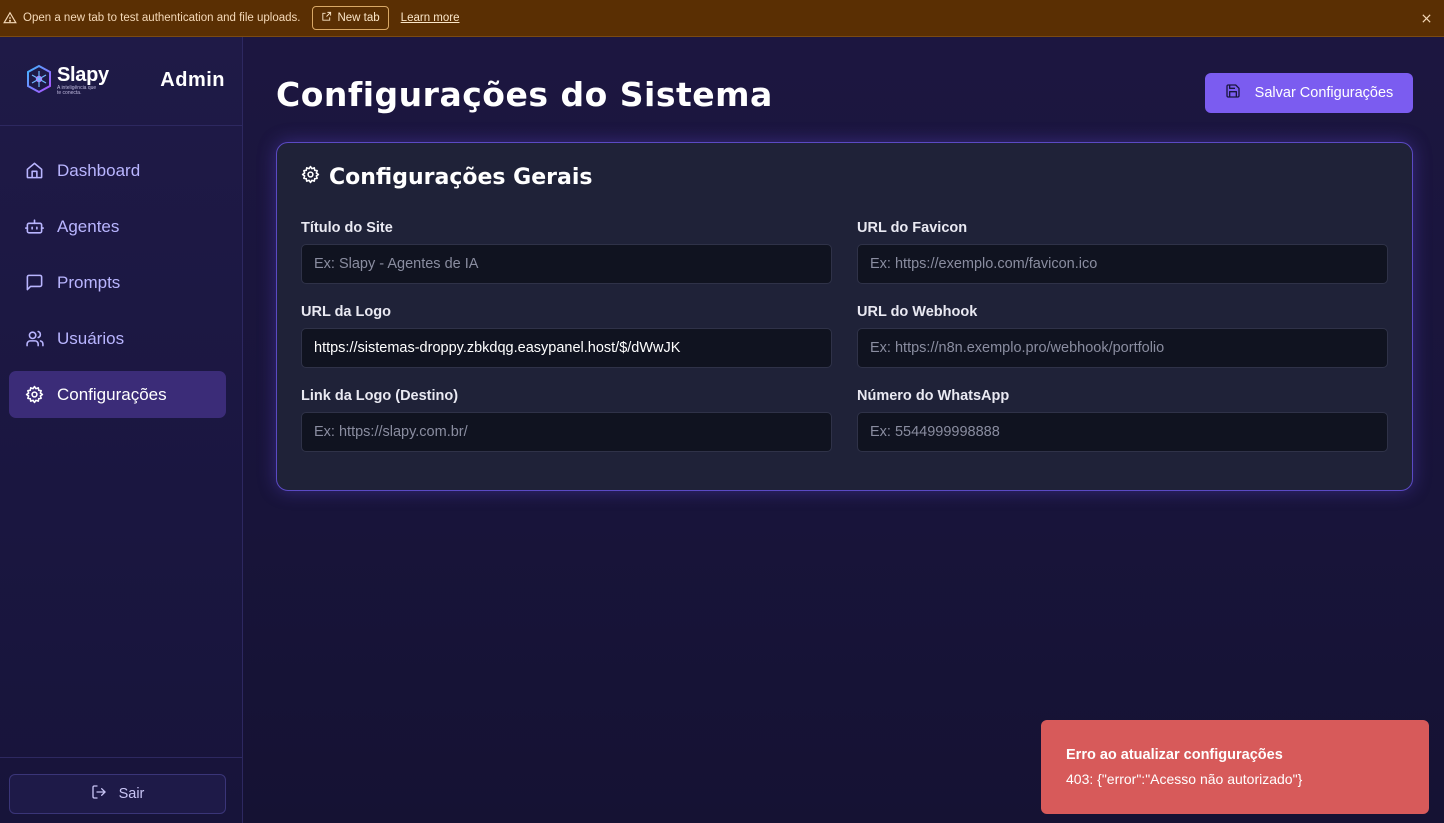 The image size is (1444, 823). Describe the element at coordinates (35, 171) in the screenshot. I see `home-icon` at that location.